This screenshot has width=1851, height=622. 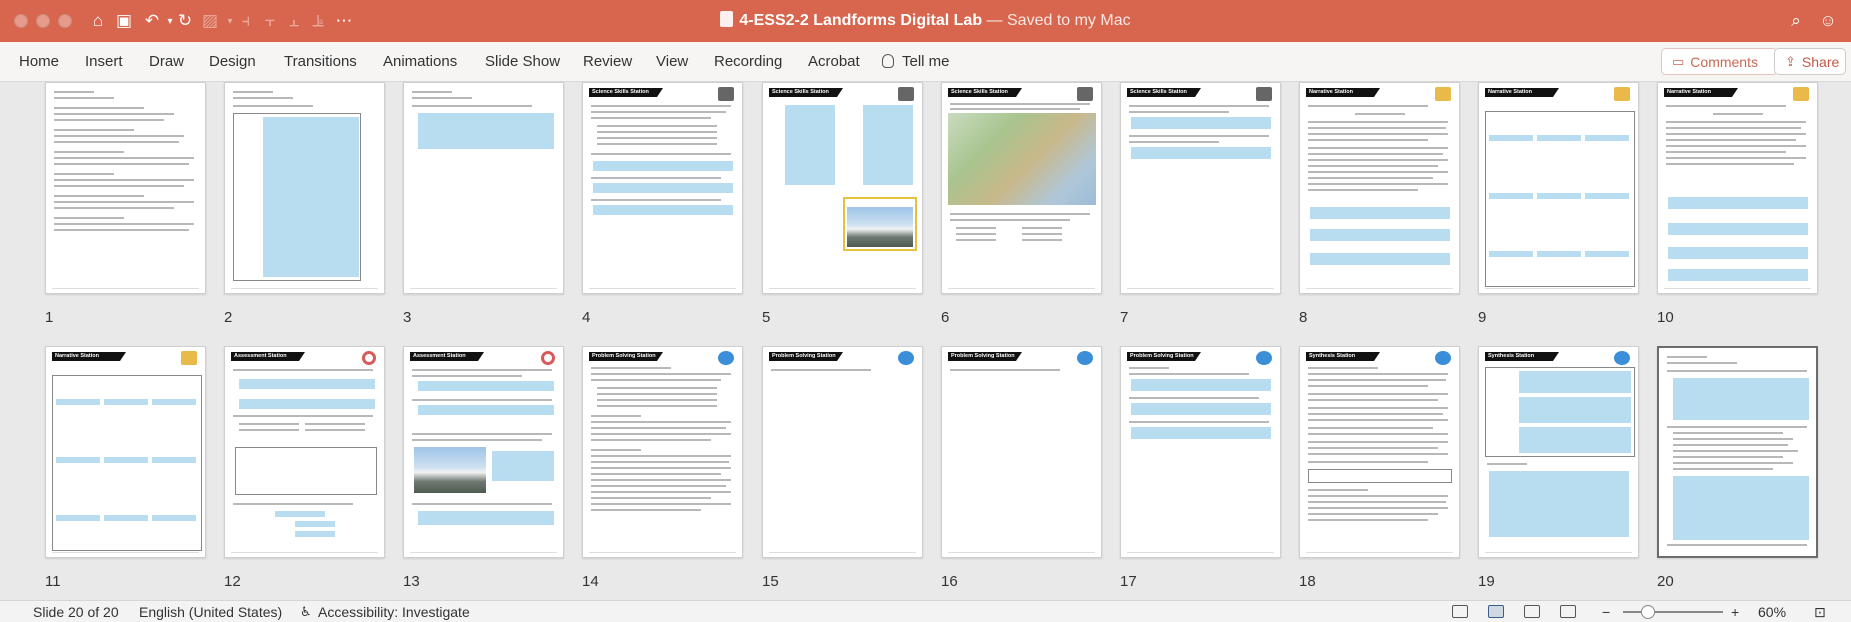 What do you see at coordinates (1820, 61) in the screenshot?
I see `share-label: Share` at bounding box center [1820, 61].